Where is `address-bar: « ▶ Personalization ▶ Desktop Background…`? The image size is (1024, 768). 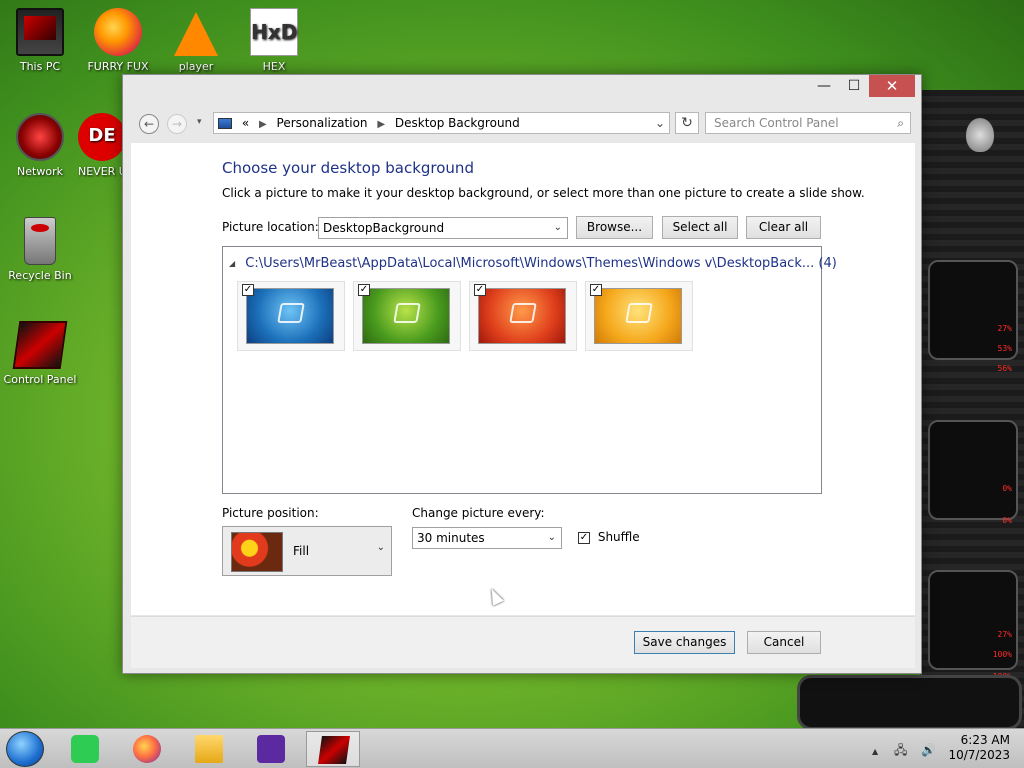
address-bar: « ▶ Personalization ▶ Desktop Background… is located at coordinates (441, 123).